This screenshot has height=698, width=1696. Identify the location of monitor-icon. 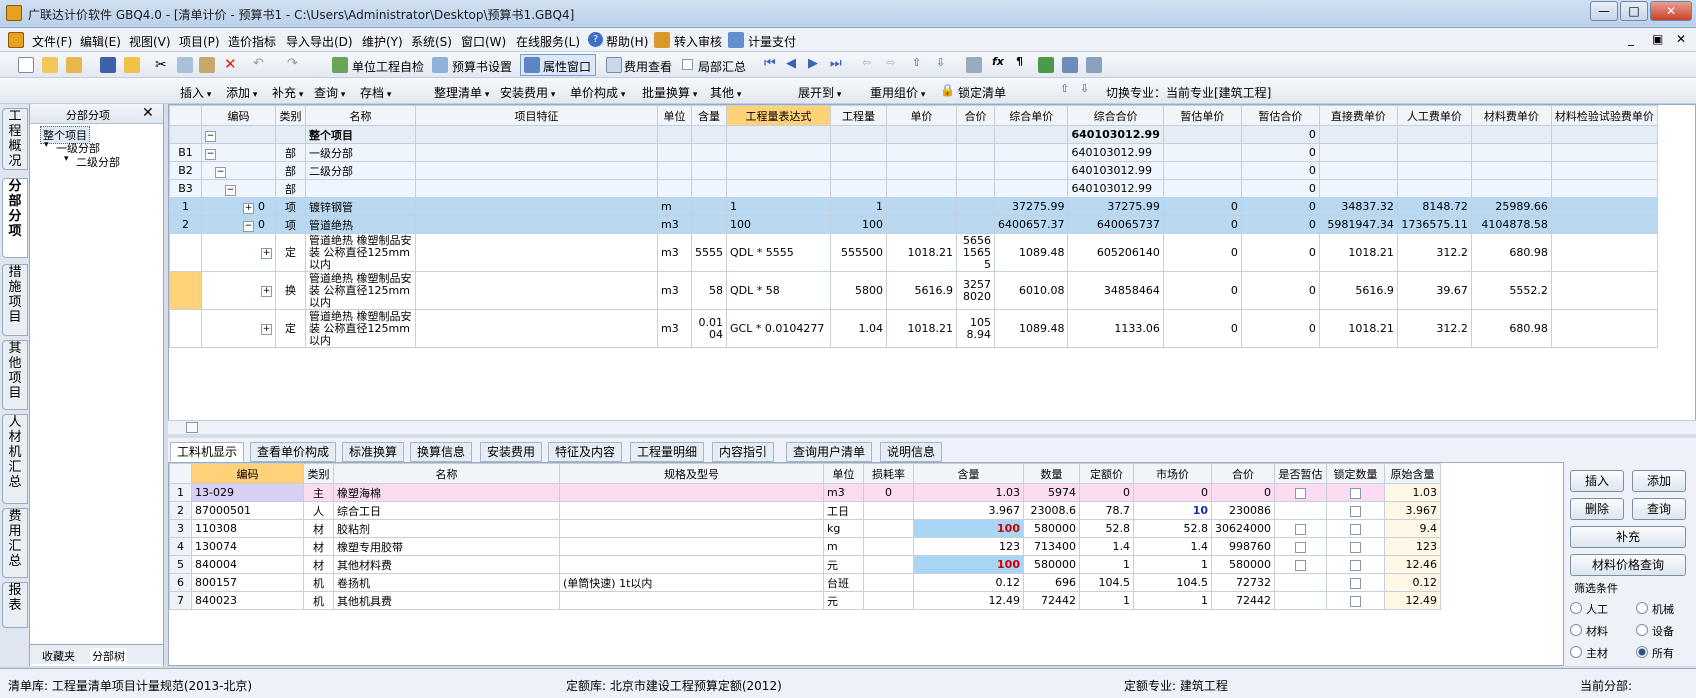
(1070, 65).